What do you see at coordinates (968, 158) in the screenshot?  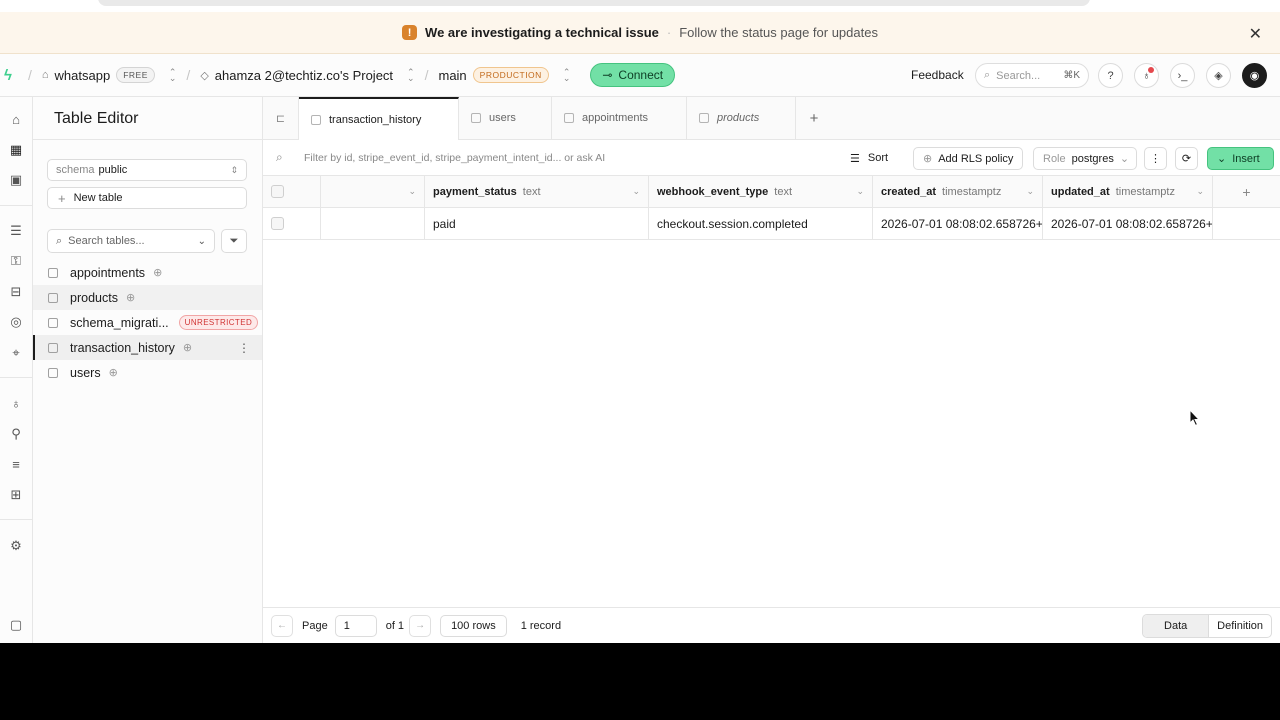 I see `add-rls-policy-button: ⊕ Add RLS policy` at bounding box center [968, 158].